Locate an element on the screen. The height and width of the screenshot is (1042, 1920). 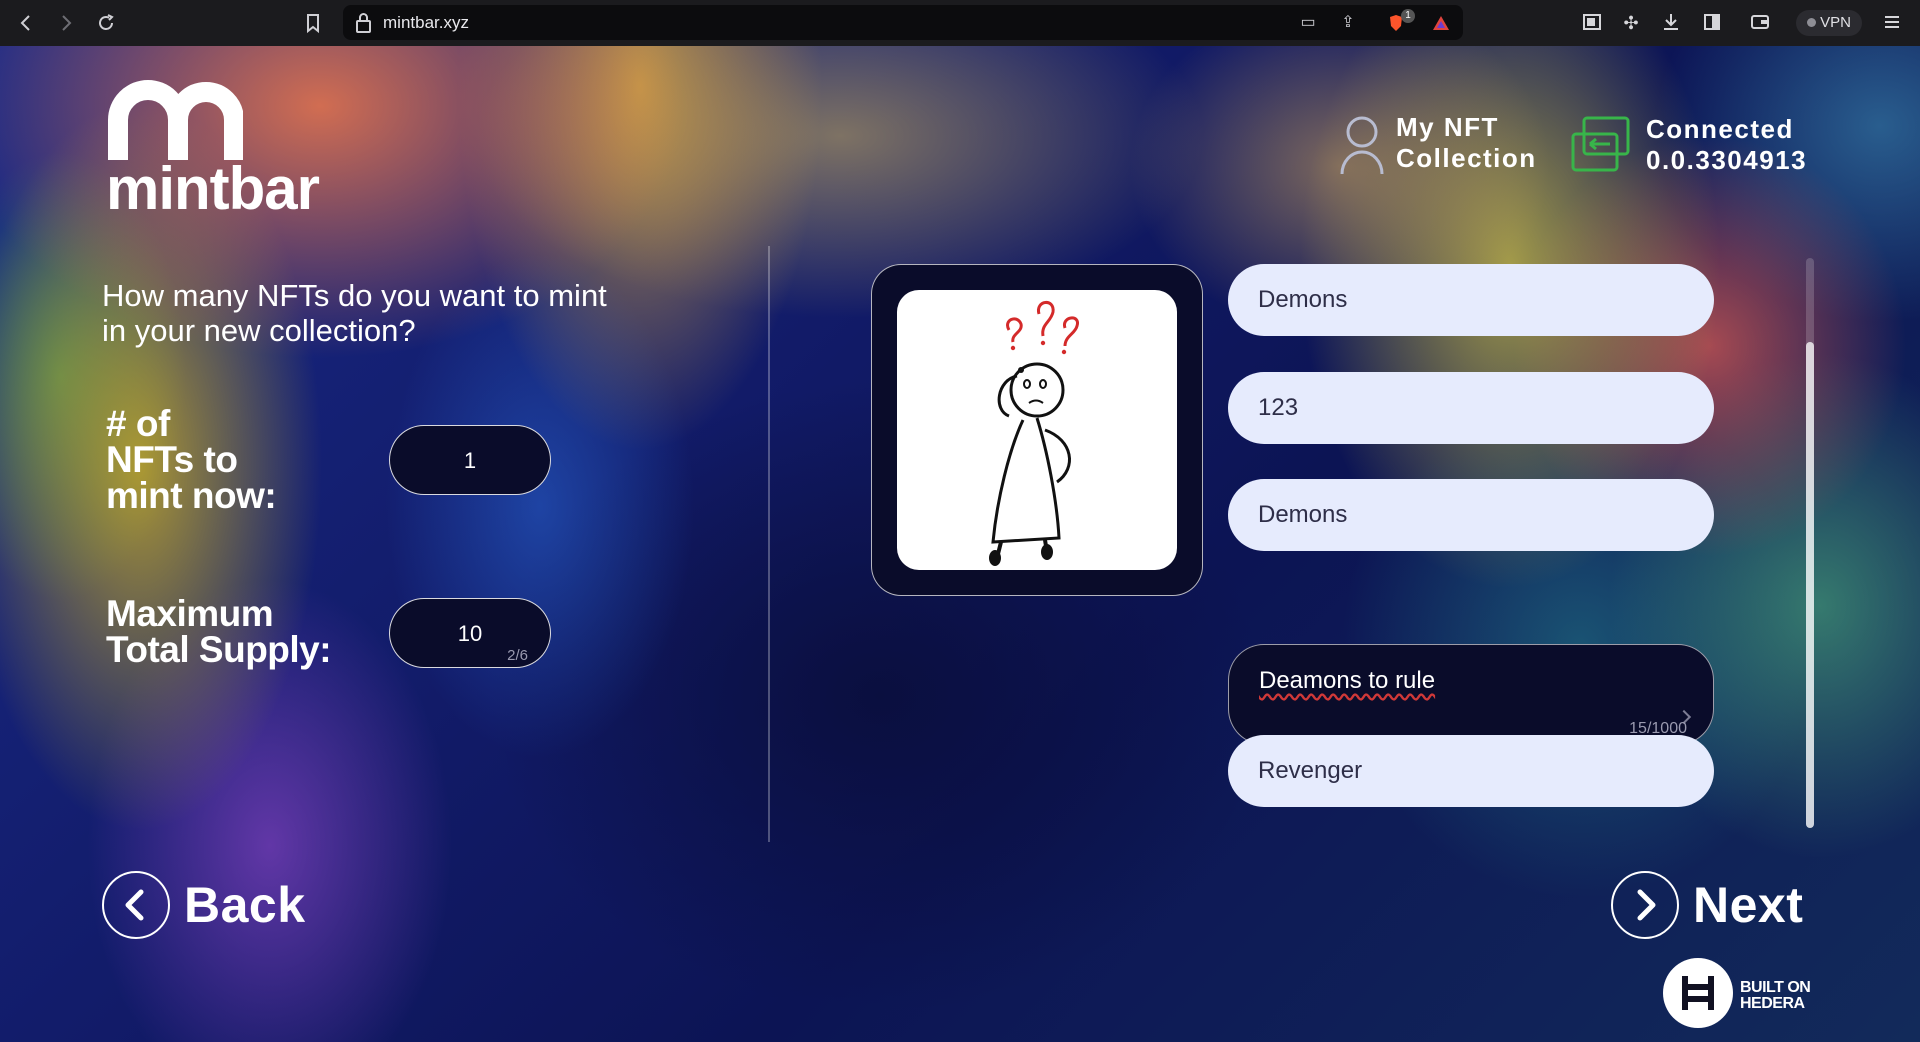
max-supply-label-line: Maximum is located at coordinates (190, 613).